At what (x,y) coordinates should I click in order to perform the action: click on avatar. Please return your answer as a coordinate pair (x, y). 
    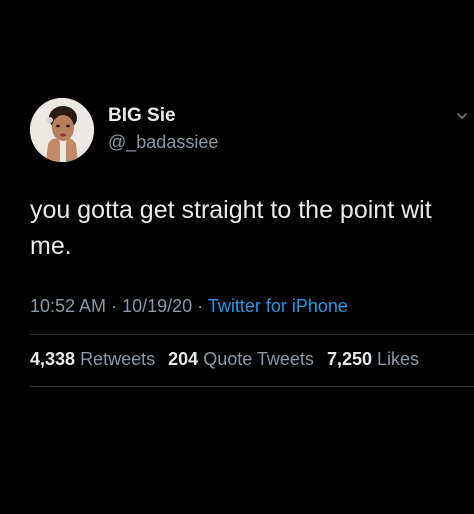
    Looking at the image, I should click on (62, 130).